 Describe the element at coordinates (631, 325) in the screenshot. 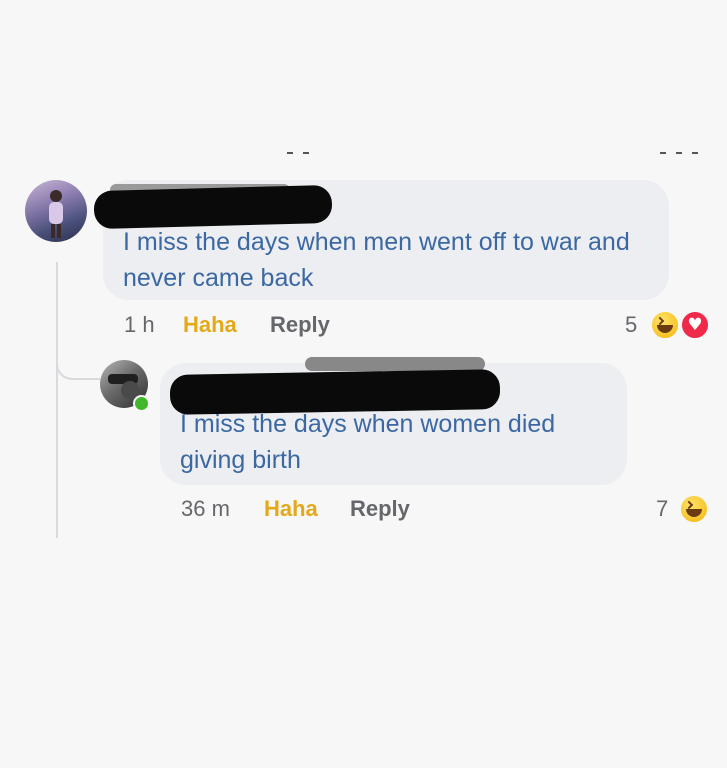

I see `reaction-count: 5` at that location.